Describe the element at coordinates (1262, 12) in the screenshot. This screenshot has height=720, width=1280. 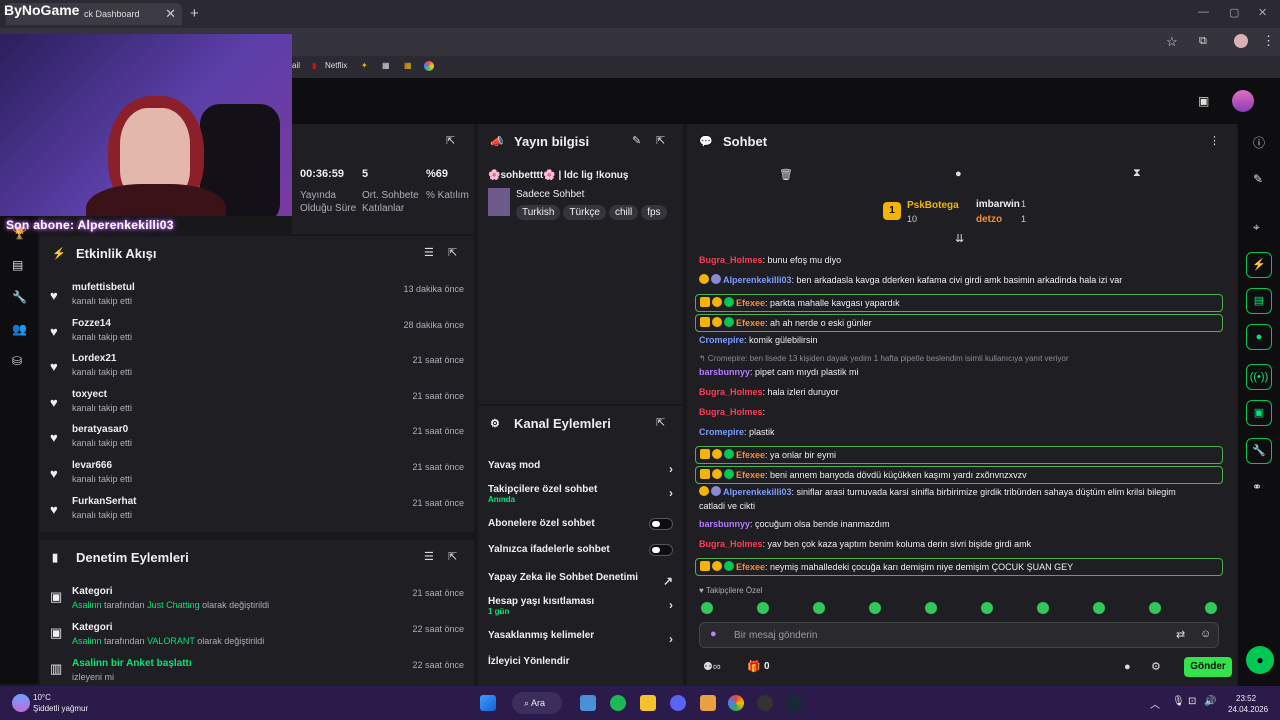
I see `close-window-icon: ✕` at that location.